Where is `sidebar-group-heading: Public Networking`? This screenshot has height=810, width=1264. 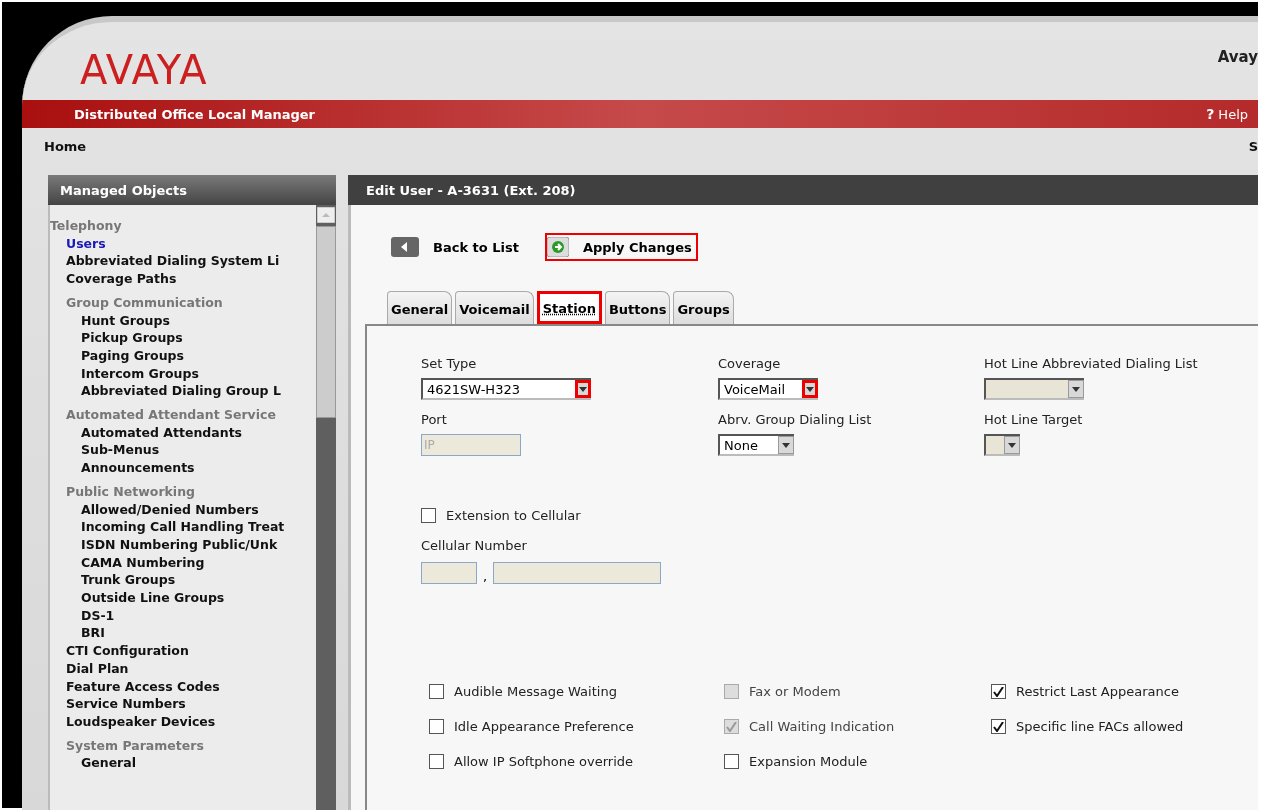
sidebar-group-heading: Public Networking is located at coordinates (183, 491).